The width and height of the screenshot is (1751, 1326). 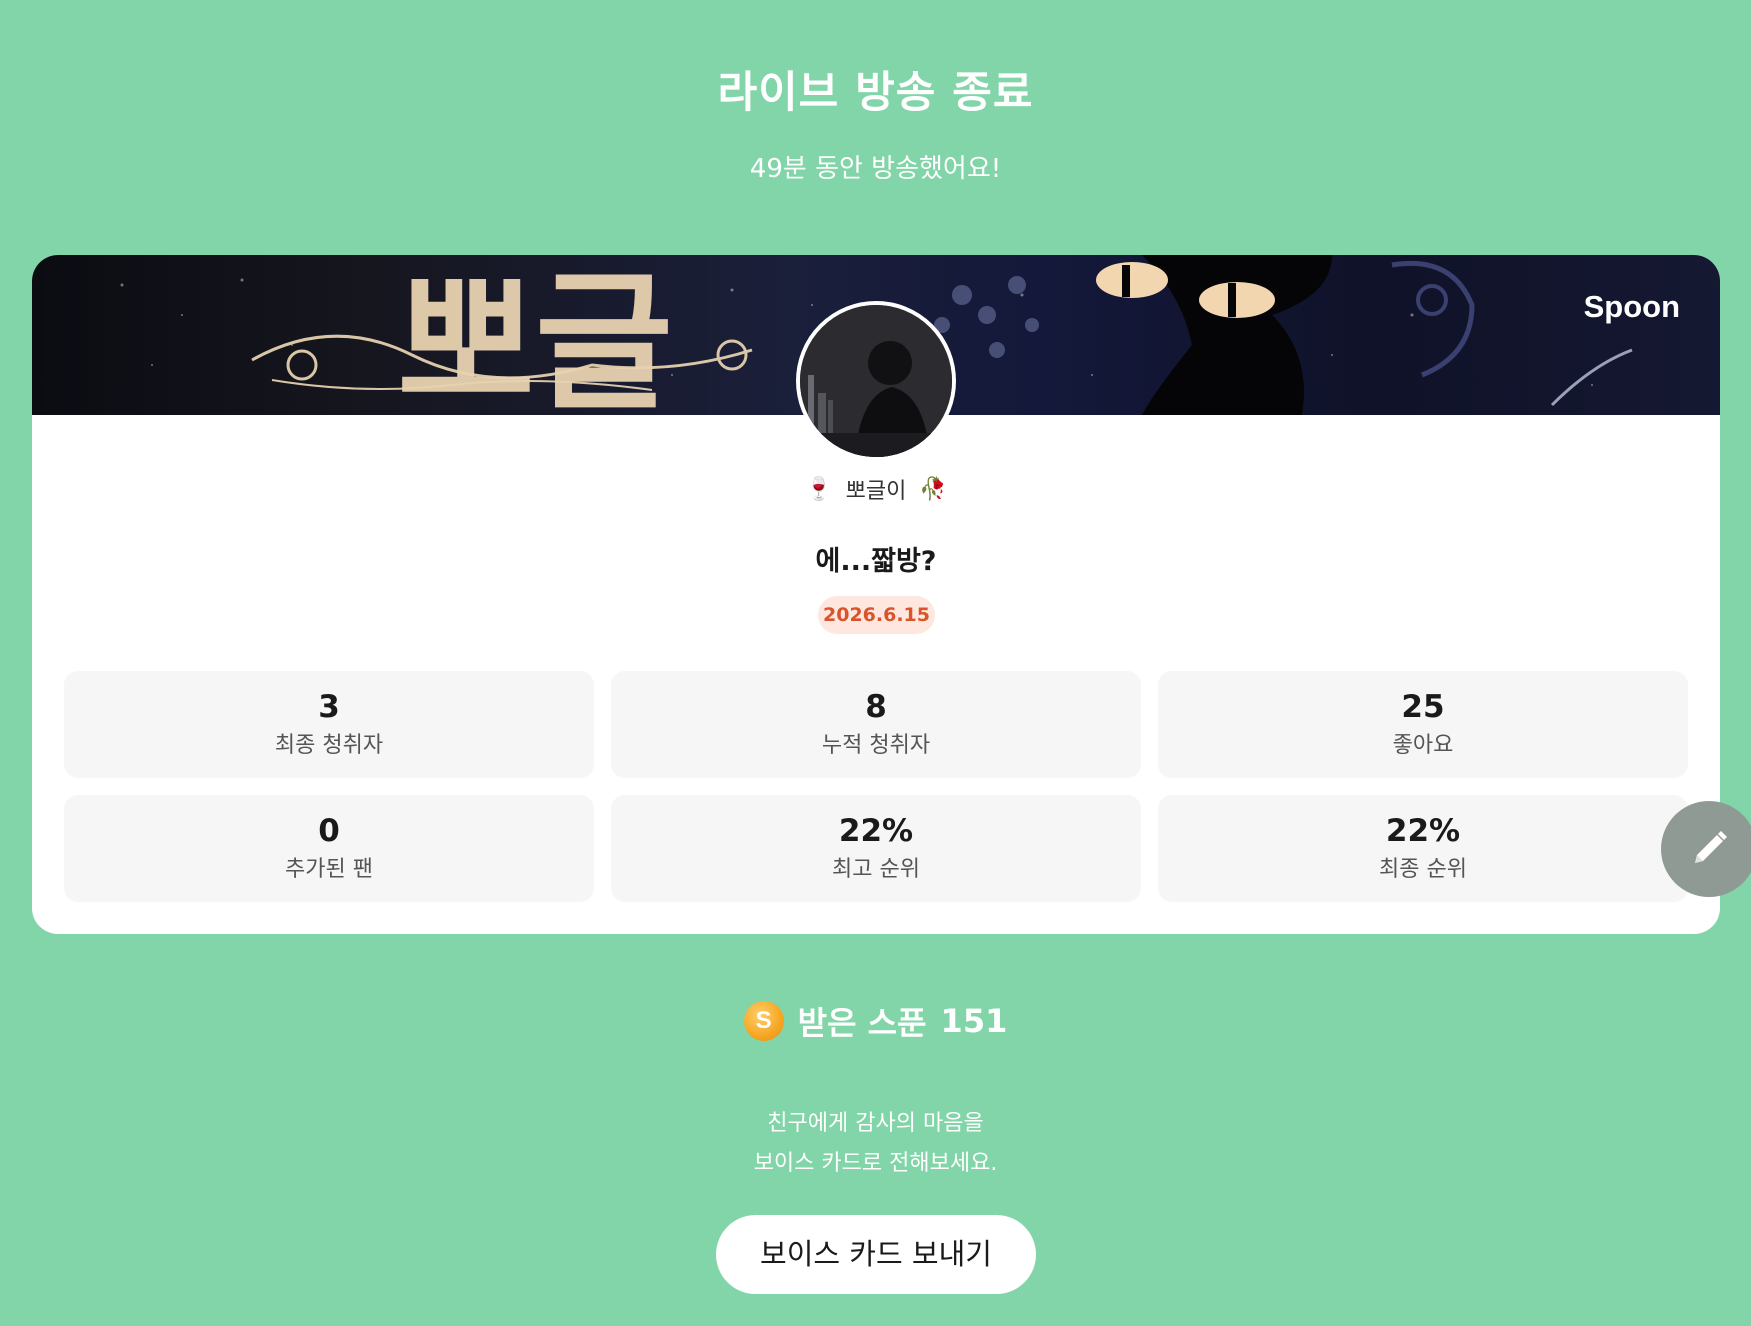 I want to click on edit-fab-button, so click(x=1706, y=849).